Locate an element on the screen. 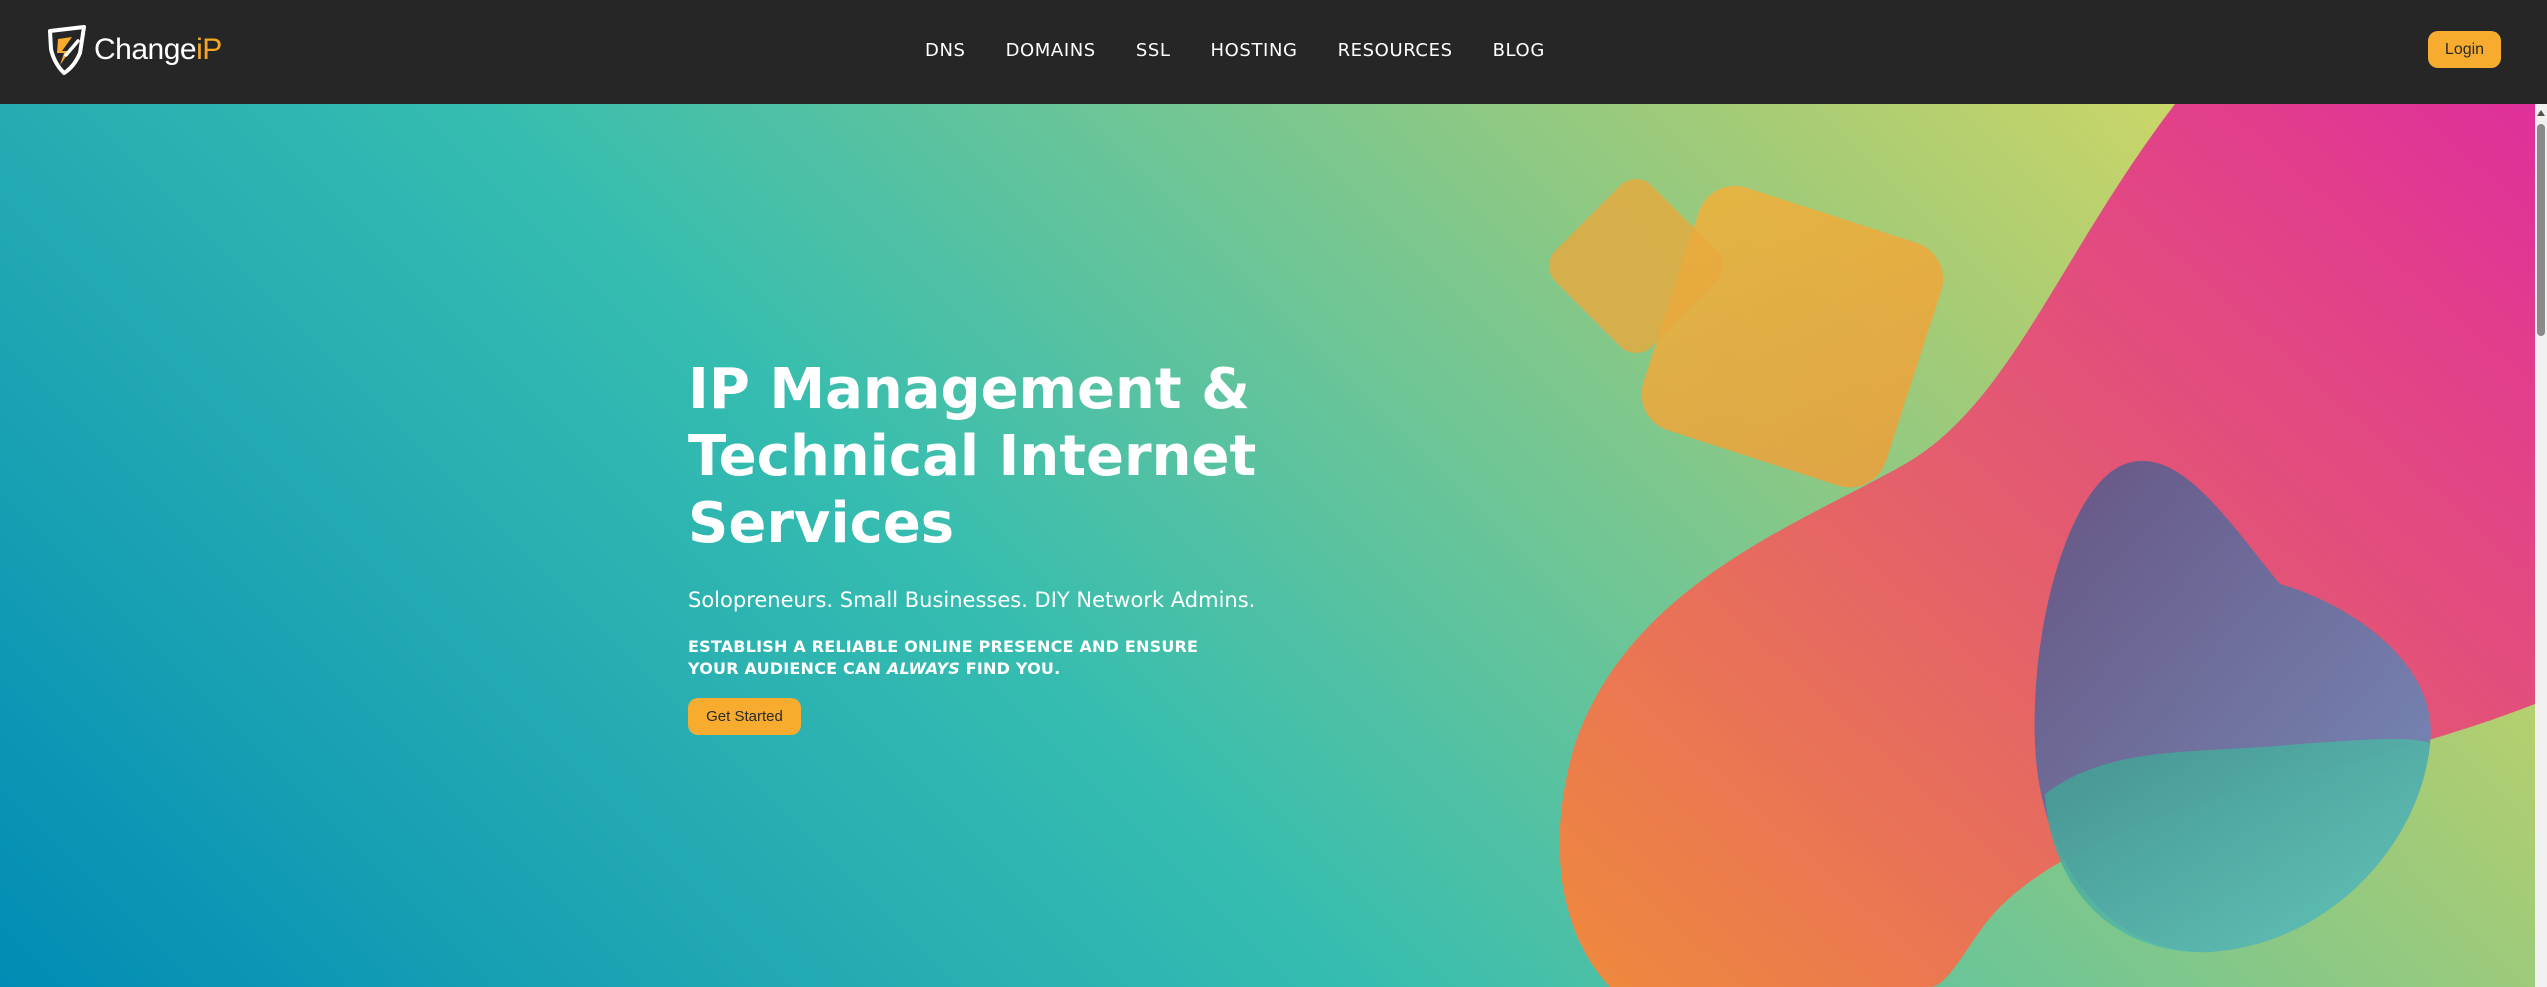 The height and width of the screenshot is (987, 2547). logo-text-main: Change is located at coordinates (145, 49).